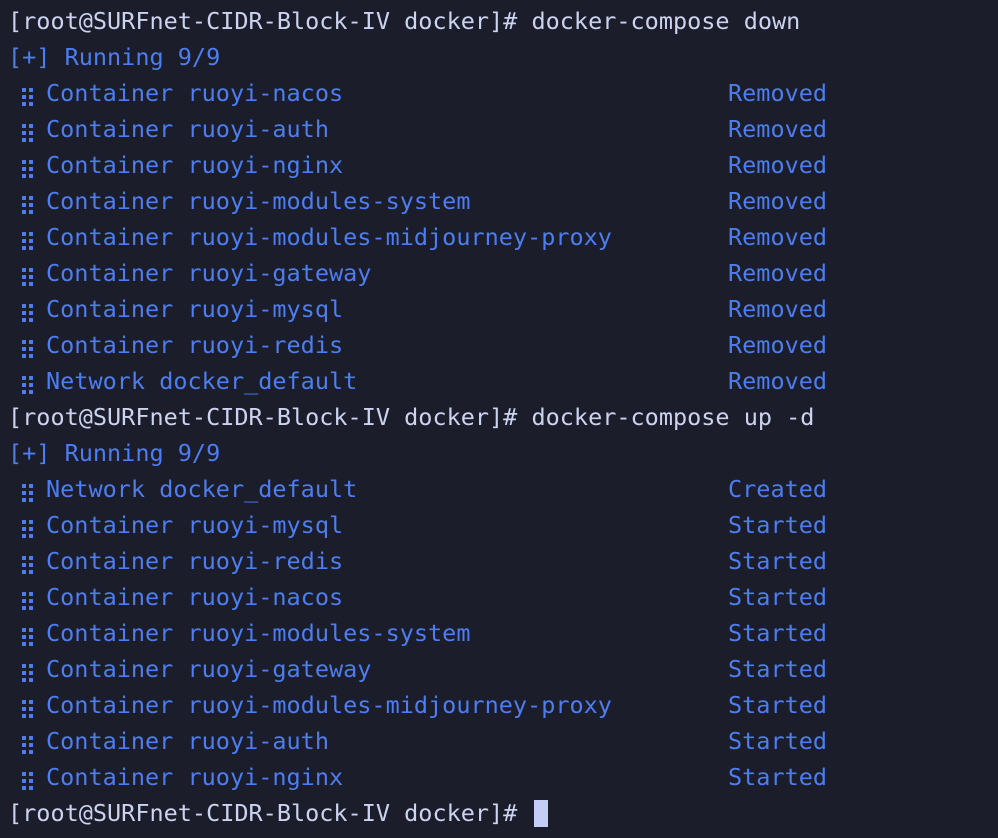 This screenshot has width=998, height=838. Describe the element at coordinates (503, 309) in the screenshot. I see `compose-resource-row: Container ruoyi-mysql Removed` at that location.